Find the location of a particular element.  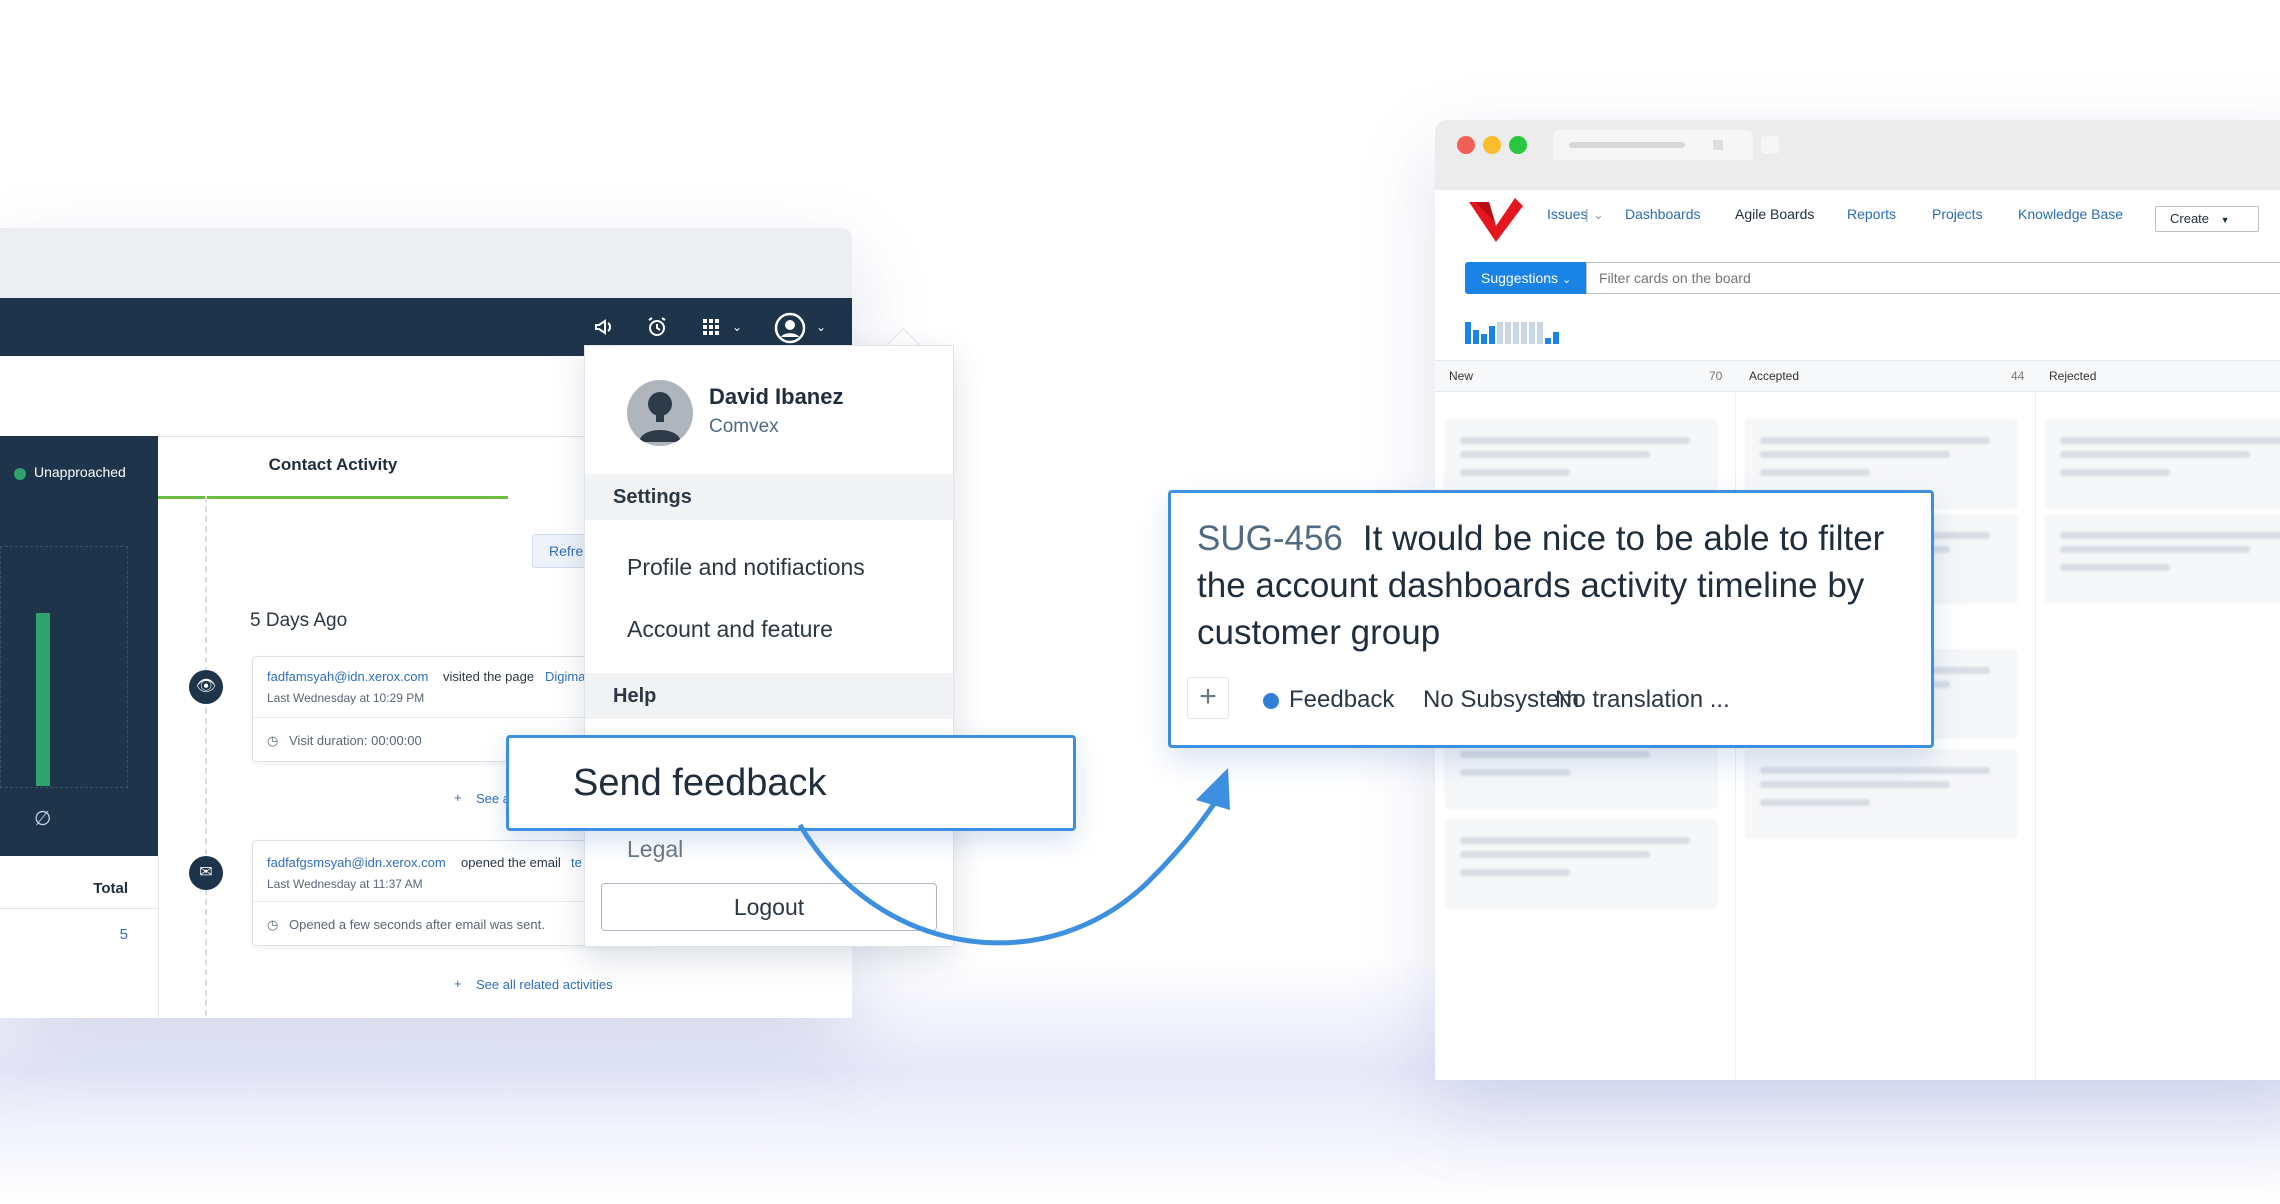

flow-arrow is located at coordinates (1013, 857).